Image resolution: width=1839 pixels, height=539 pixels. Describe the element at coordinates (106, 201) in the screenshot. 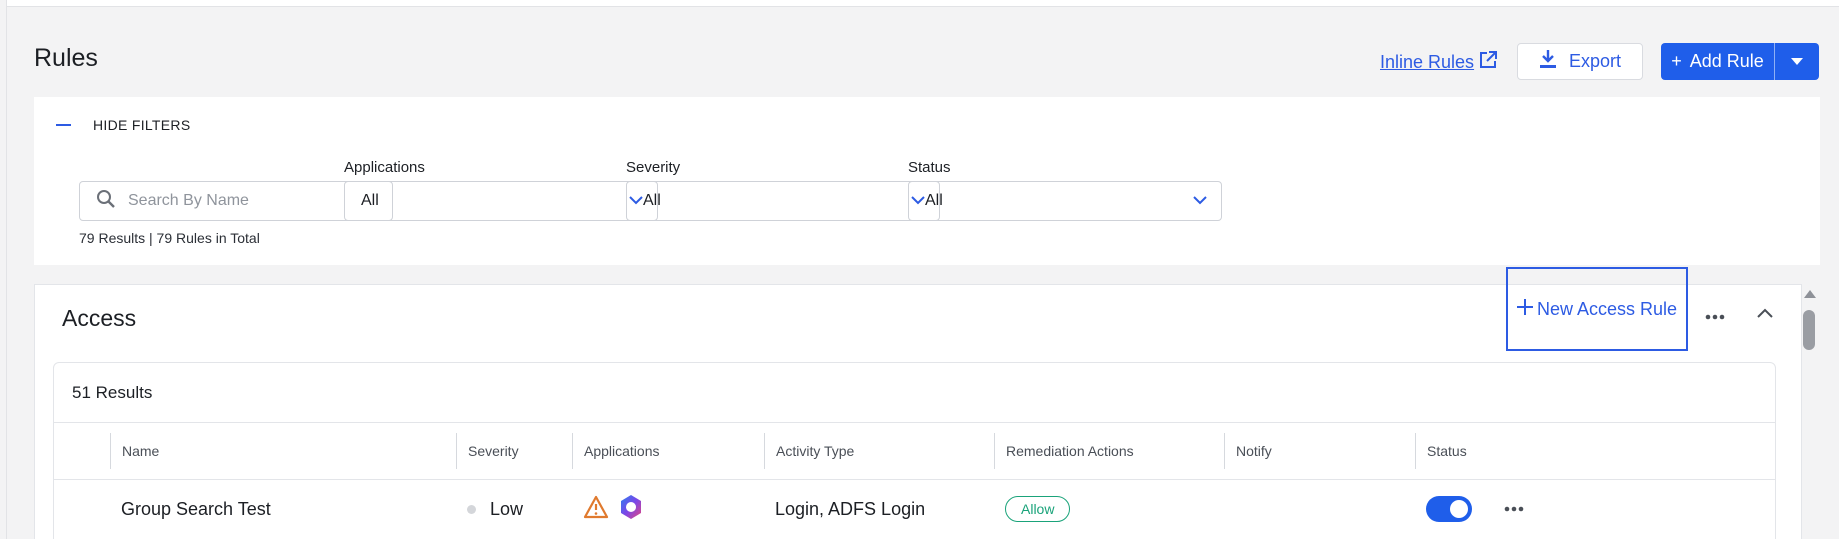

I see `search-icon` at that location.